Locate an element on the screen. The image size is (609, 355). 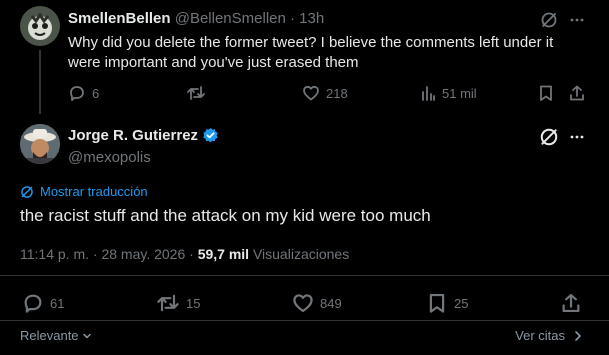
sort-replies-dropdown: Relevante is located at coordinates (56, 335).